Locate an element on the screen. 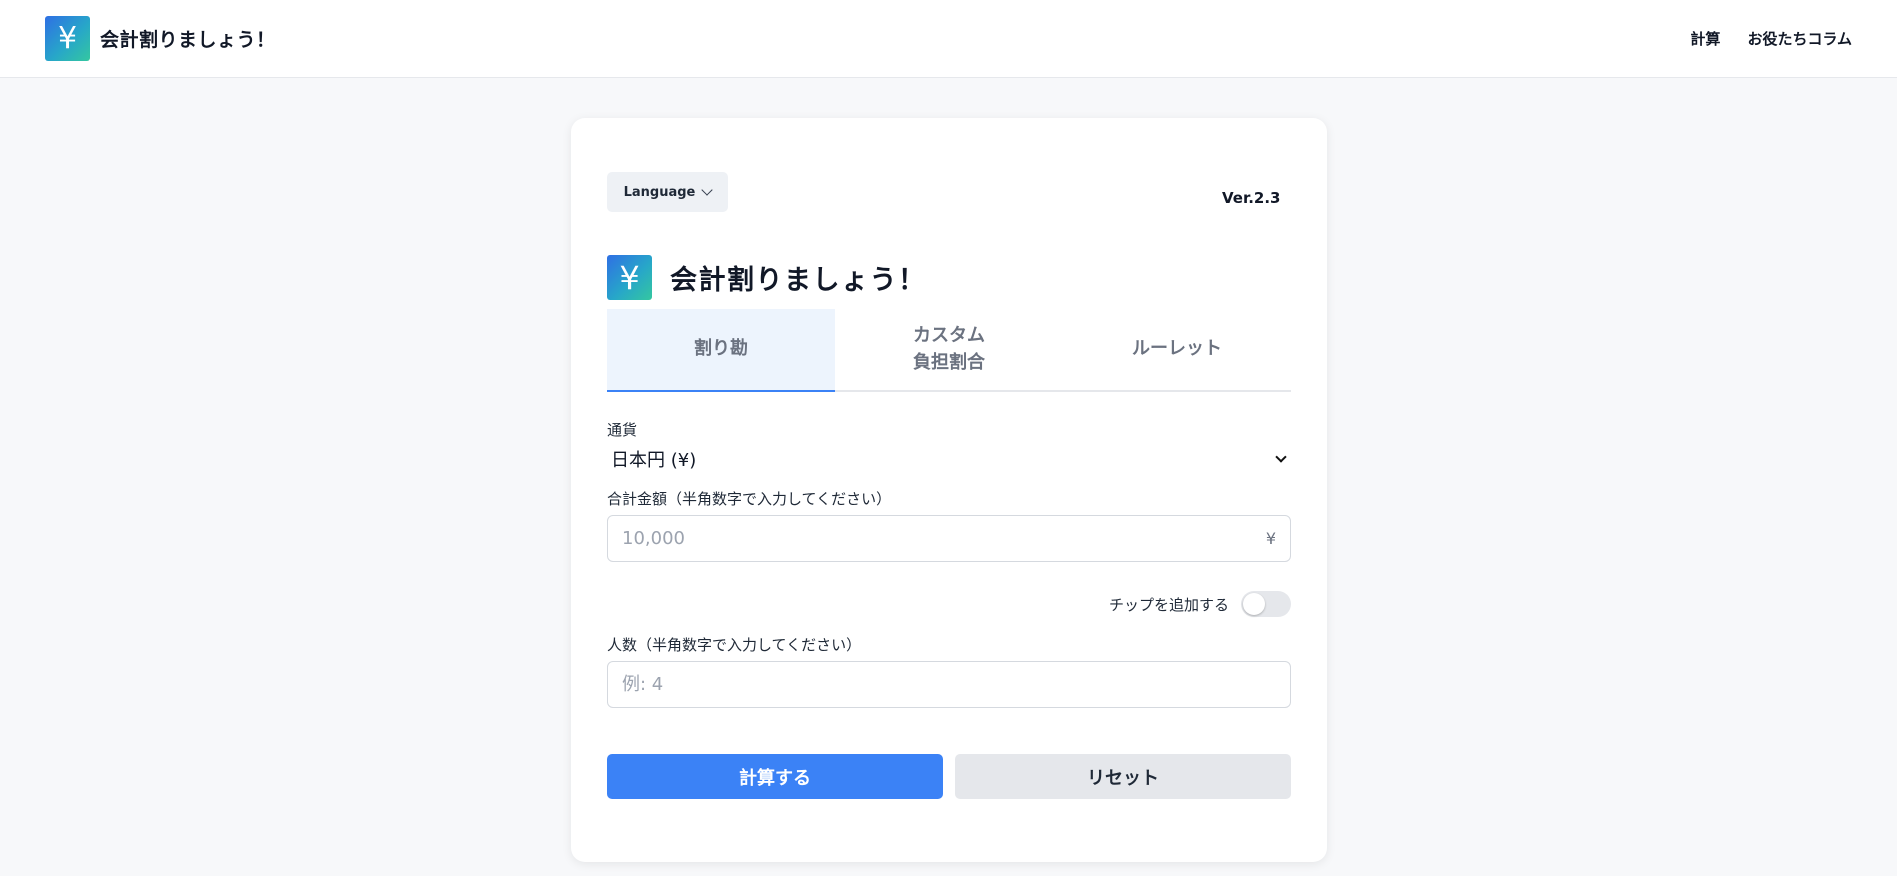 This screenshot has width=1897, height=876. tab-custom-ratio: カスタム 負担割合 is located at coordinates (949, 349).